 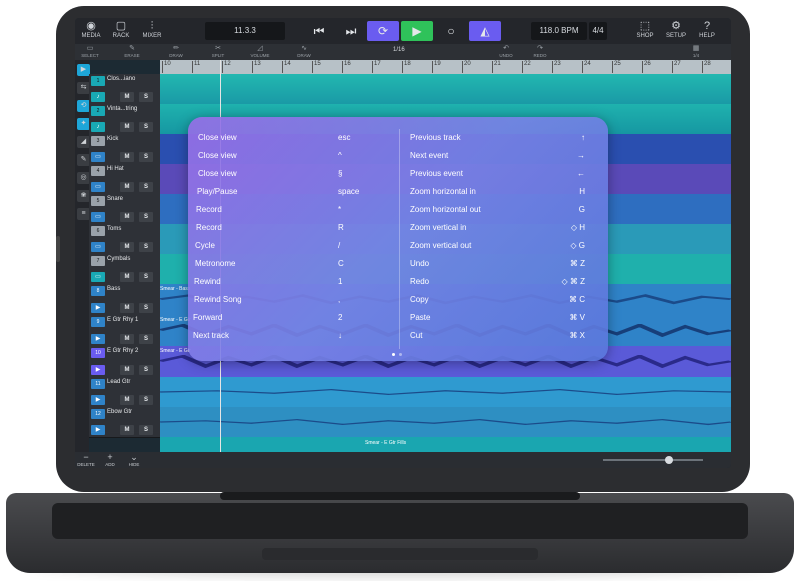 I want to click on track-header: 8 Bass ▶ M S, so click(x=124, y=300).